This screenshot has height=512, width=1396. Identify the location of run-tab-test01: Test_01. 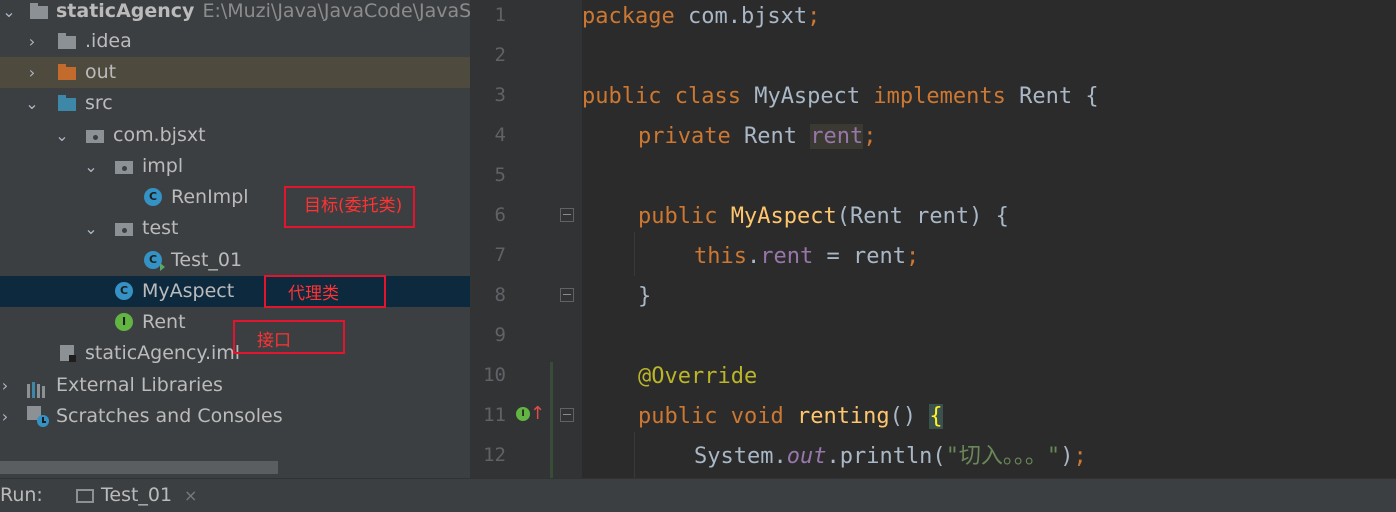
(136, 495).